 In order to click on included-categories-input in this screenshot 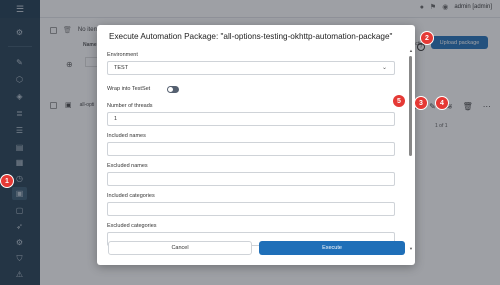, I will do `click(251, 209)`.